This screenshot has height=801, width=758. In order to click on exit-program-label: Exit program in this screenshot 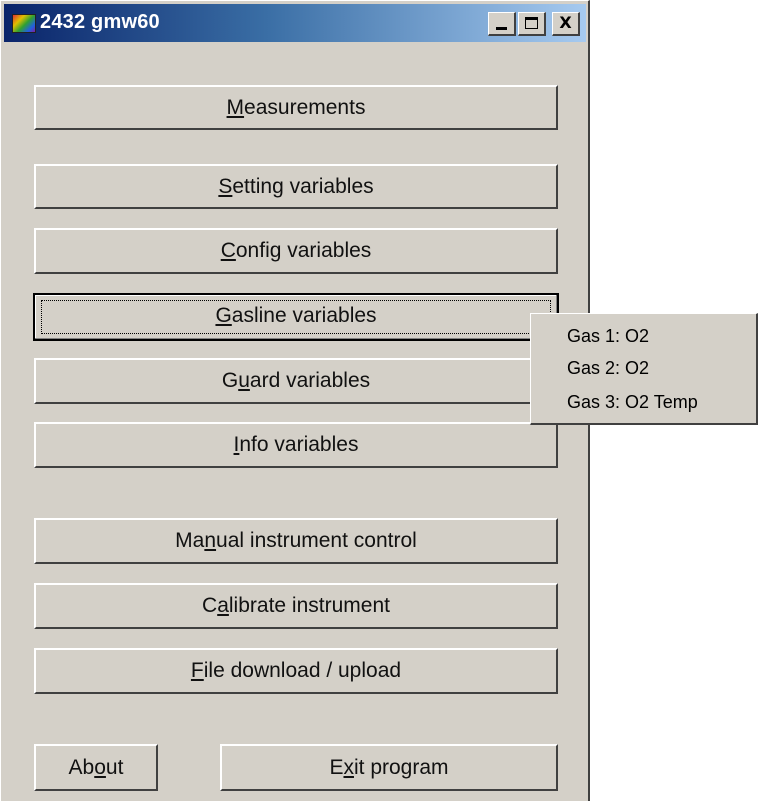, I will do `click(389, 767)`.